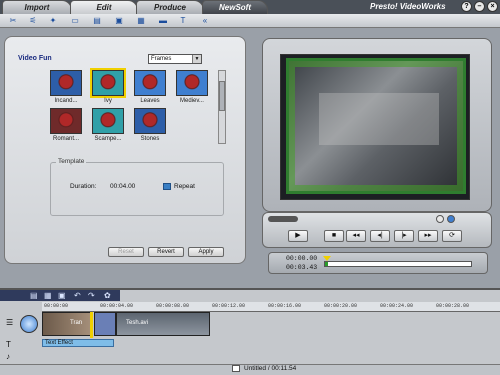  I want to click on frames-icon: ▣, so click(119, 21).